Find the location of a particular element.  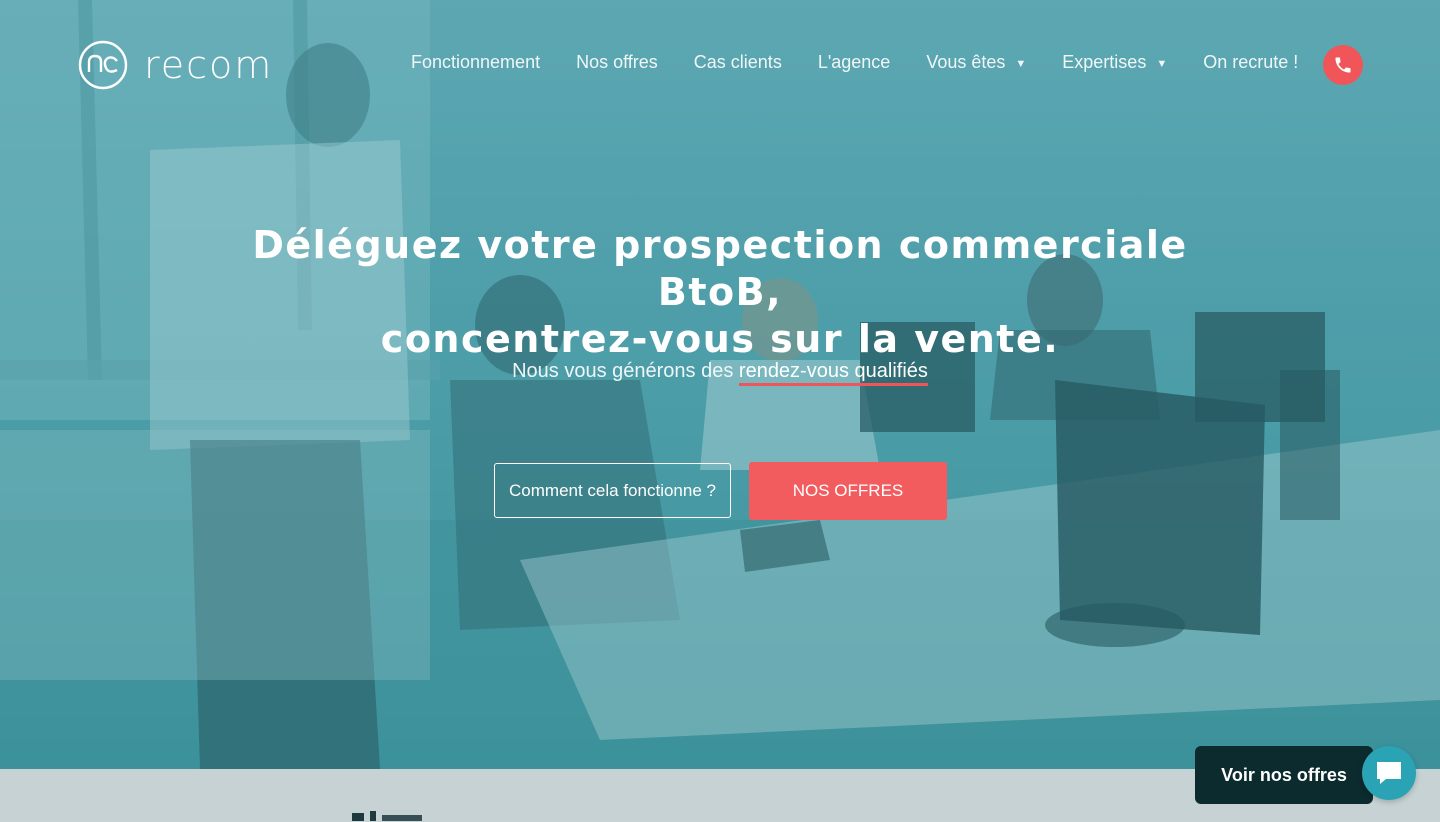

nav-item-vous-etes: Vous êtes ▼ is located at coordinates (976, 62).